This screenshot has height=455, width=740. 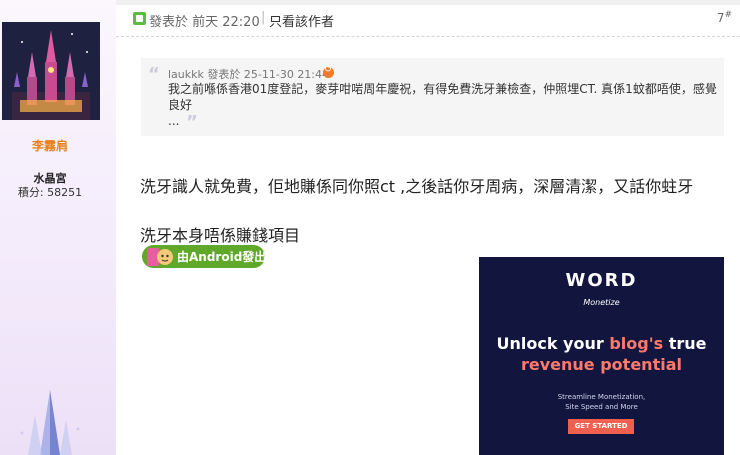 I want to click on ad-headline-b: blog's, so click(x=636, y=343).